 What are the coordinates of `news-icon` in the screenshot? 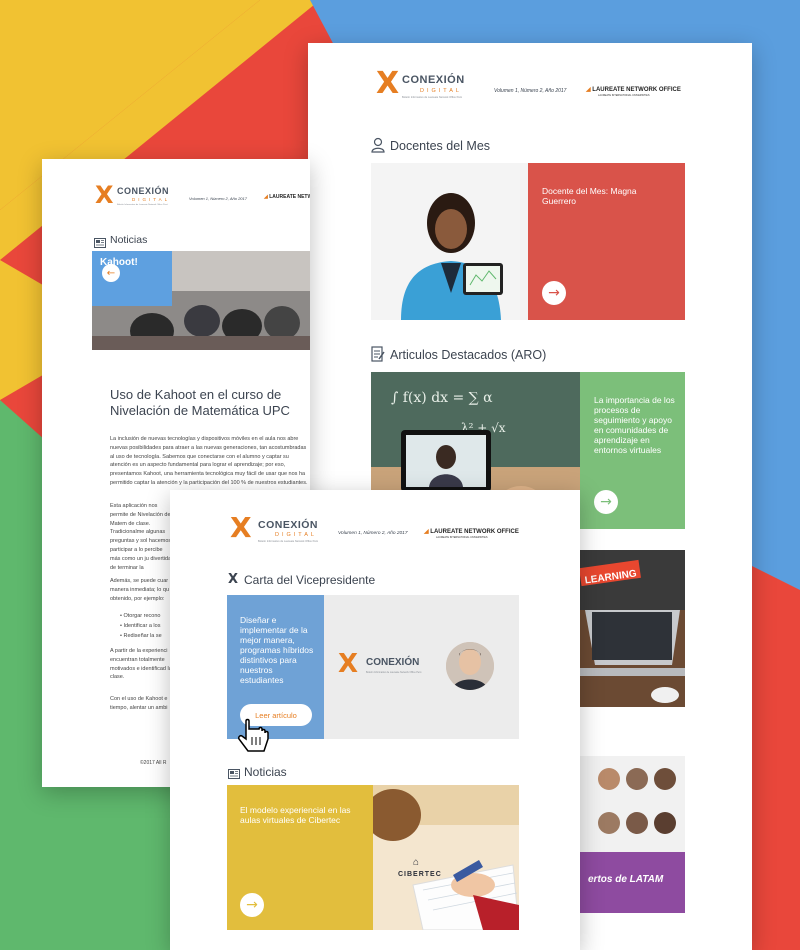 It's located at (234, 775).